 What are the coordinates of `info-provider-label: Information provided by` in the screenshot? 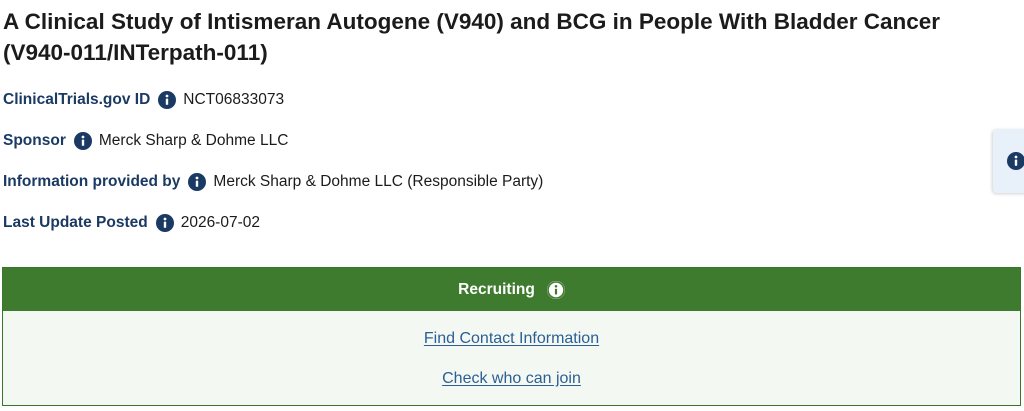 It's located at (92, 181).